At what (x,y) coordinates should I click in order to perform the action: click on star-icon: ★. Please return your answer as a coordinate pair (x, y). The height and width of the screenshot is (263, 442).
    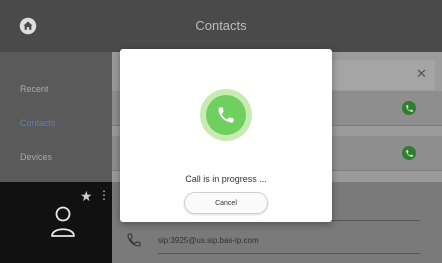
    Looking at the image, I should click on (86, 196).